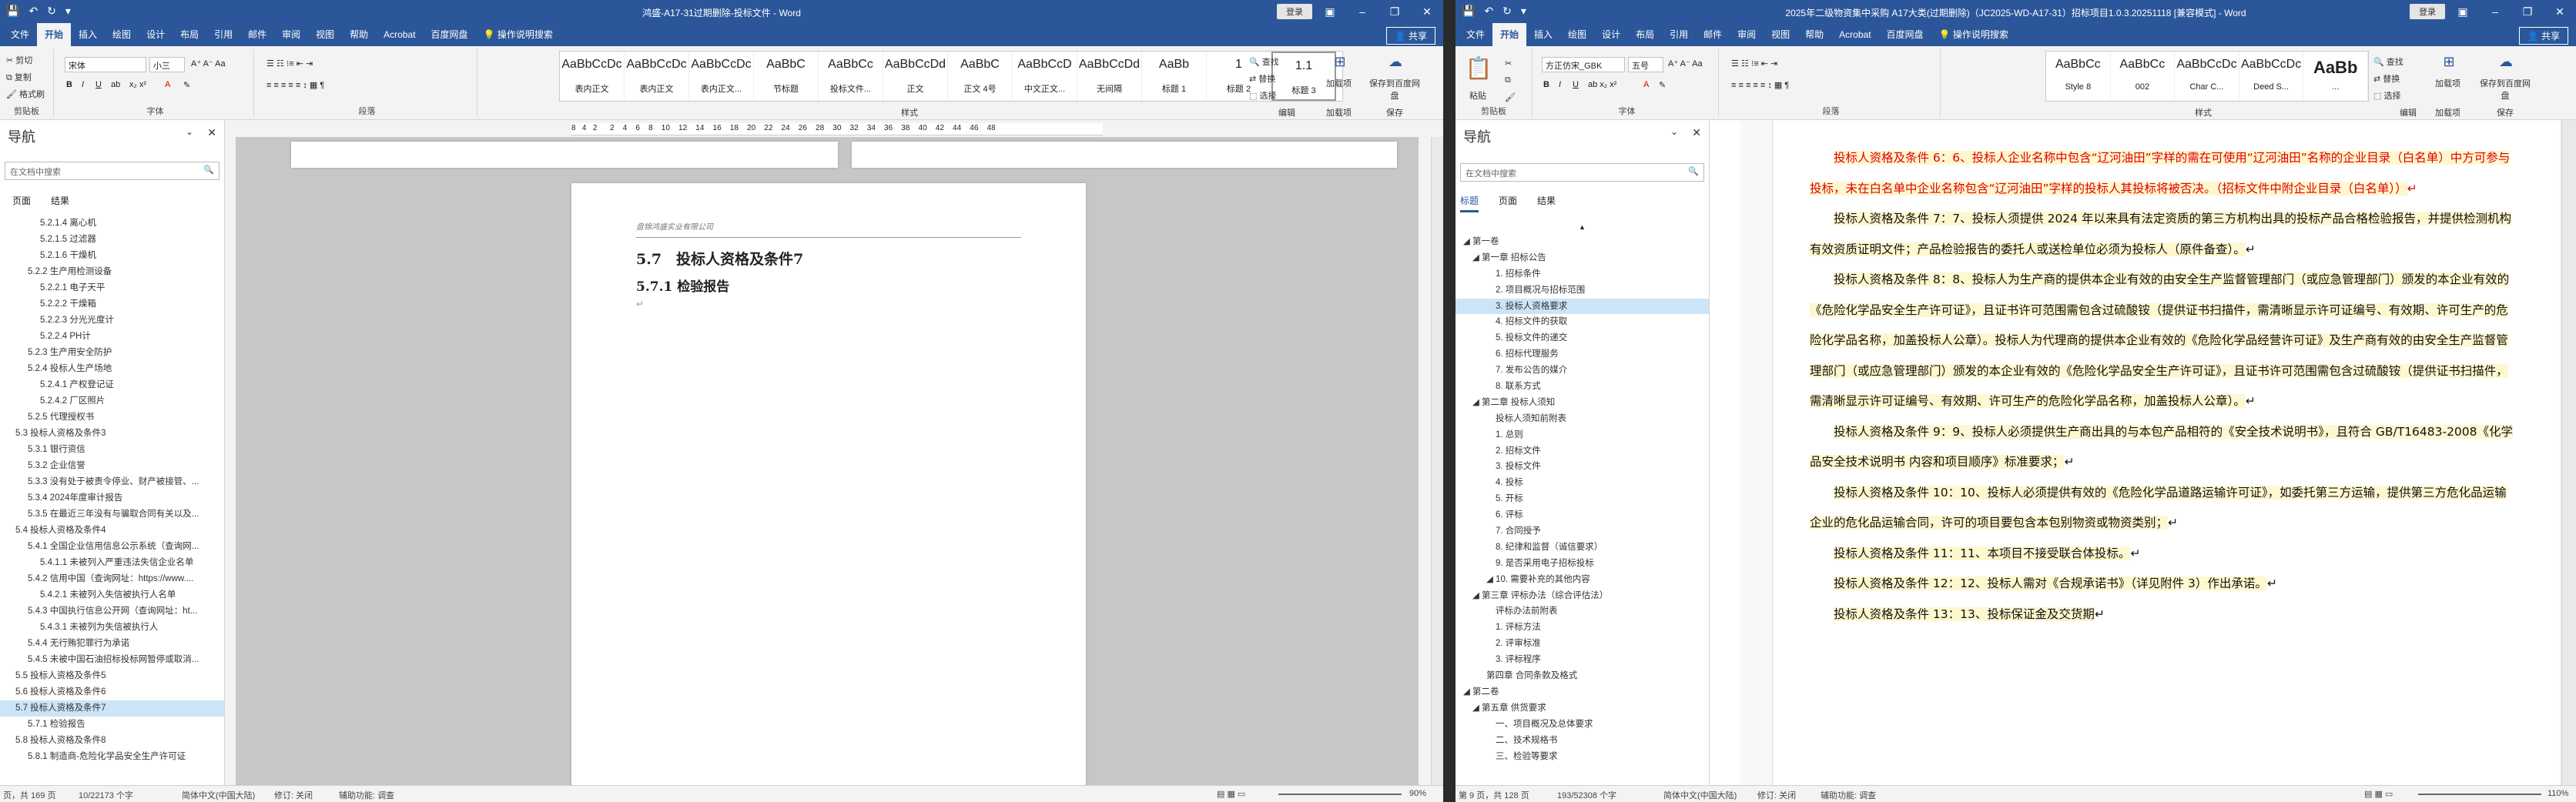 The width and height of the screenshot is (2576, 802). I want to click on nav-heading-item: 5.6 投标人资格及条件6, so click(112, 692).